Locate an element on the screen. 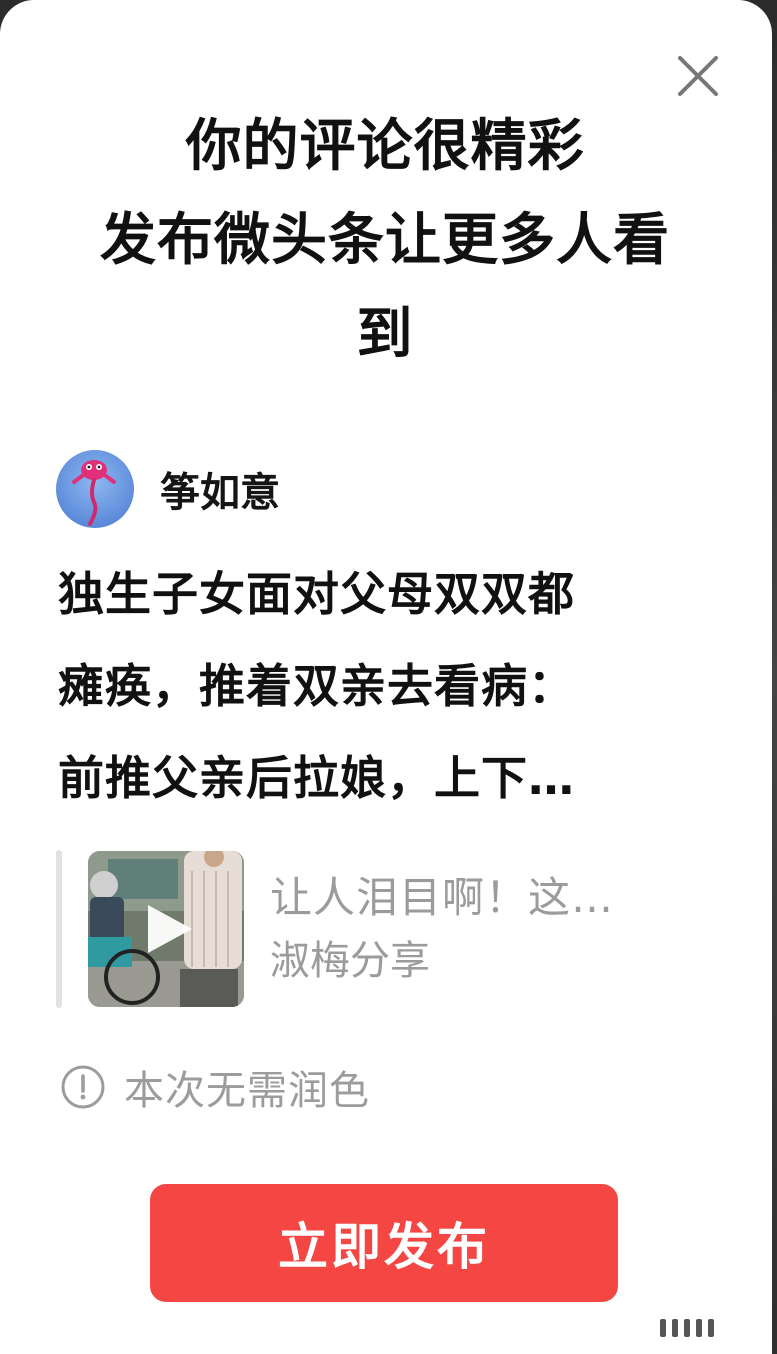  quoted-video-card: 让人泪目啊！这… 淑梅分享 is located at coordinates (391, 929).